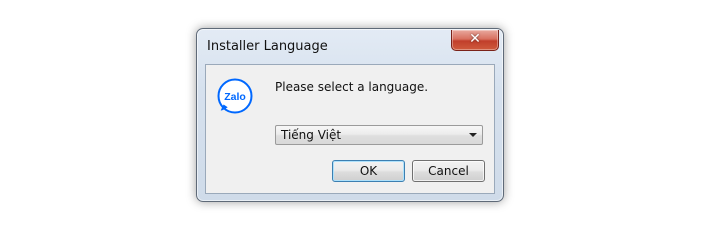  Describe the element at coordinates (368, 171) in the screenshot. I see `ok-button: OK` at that location.